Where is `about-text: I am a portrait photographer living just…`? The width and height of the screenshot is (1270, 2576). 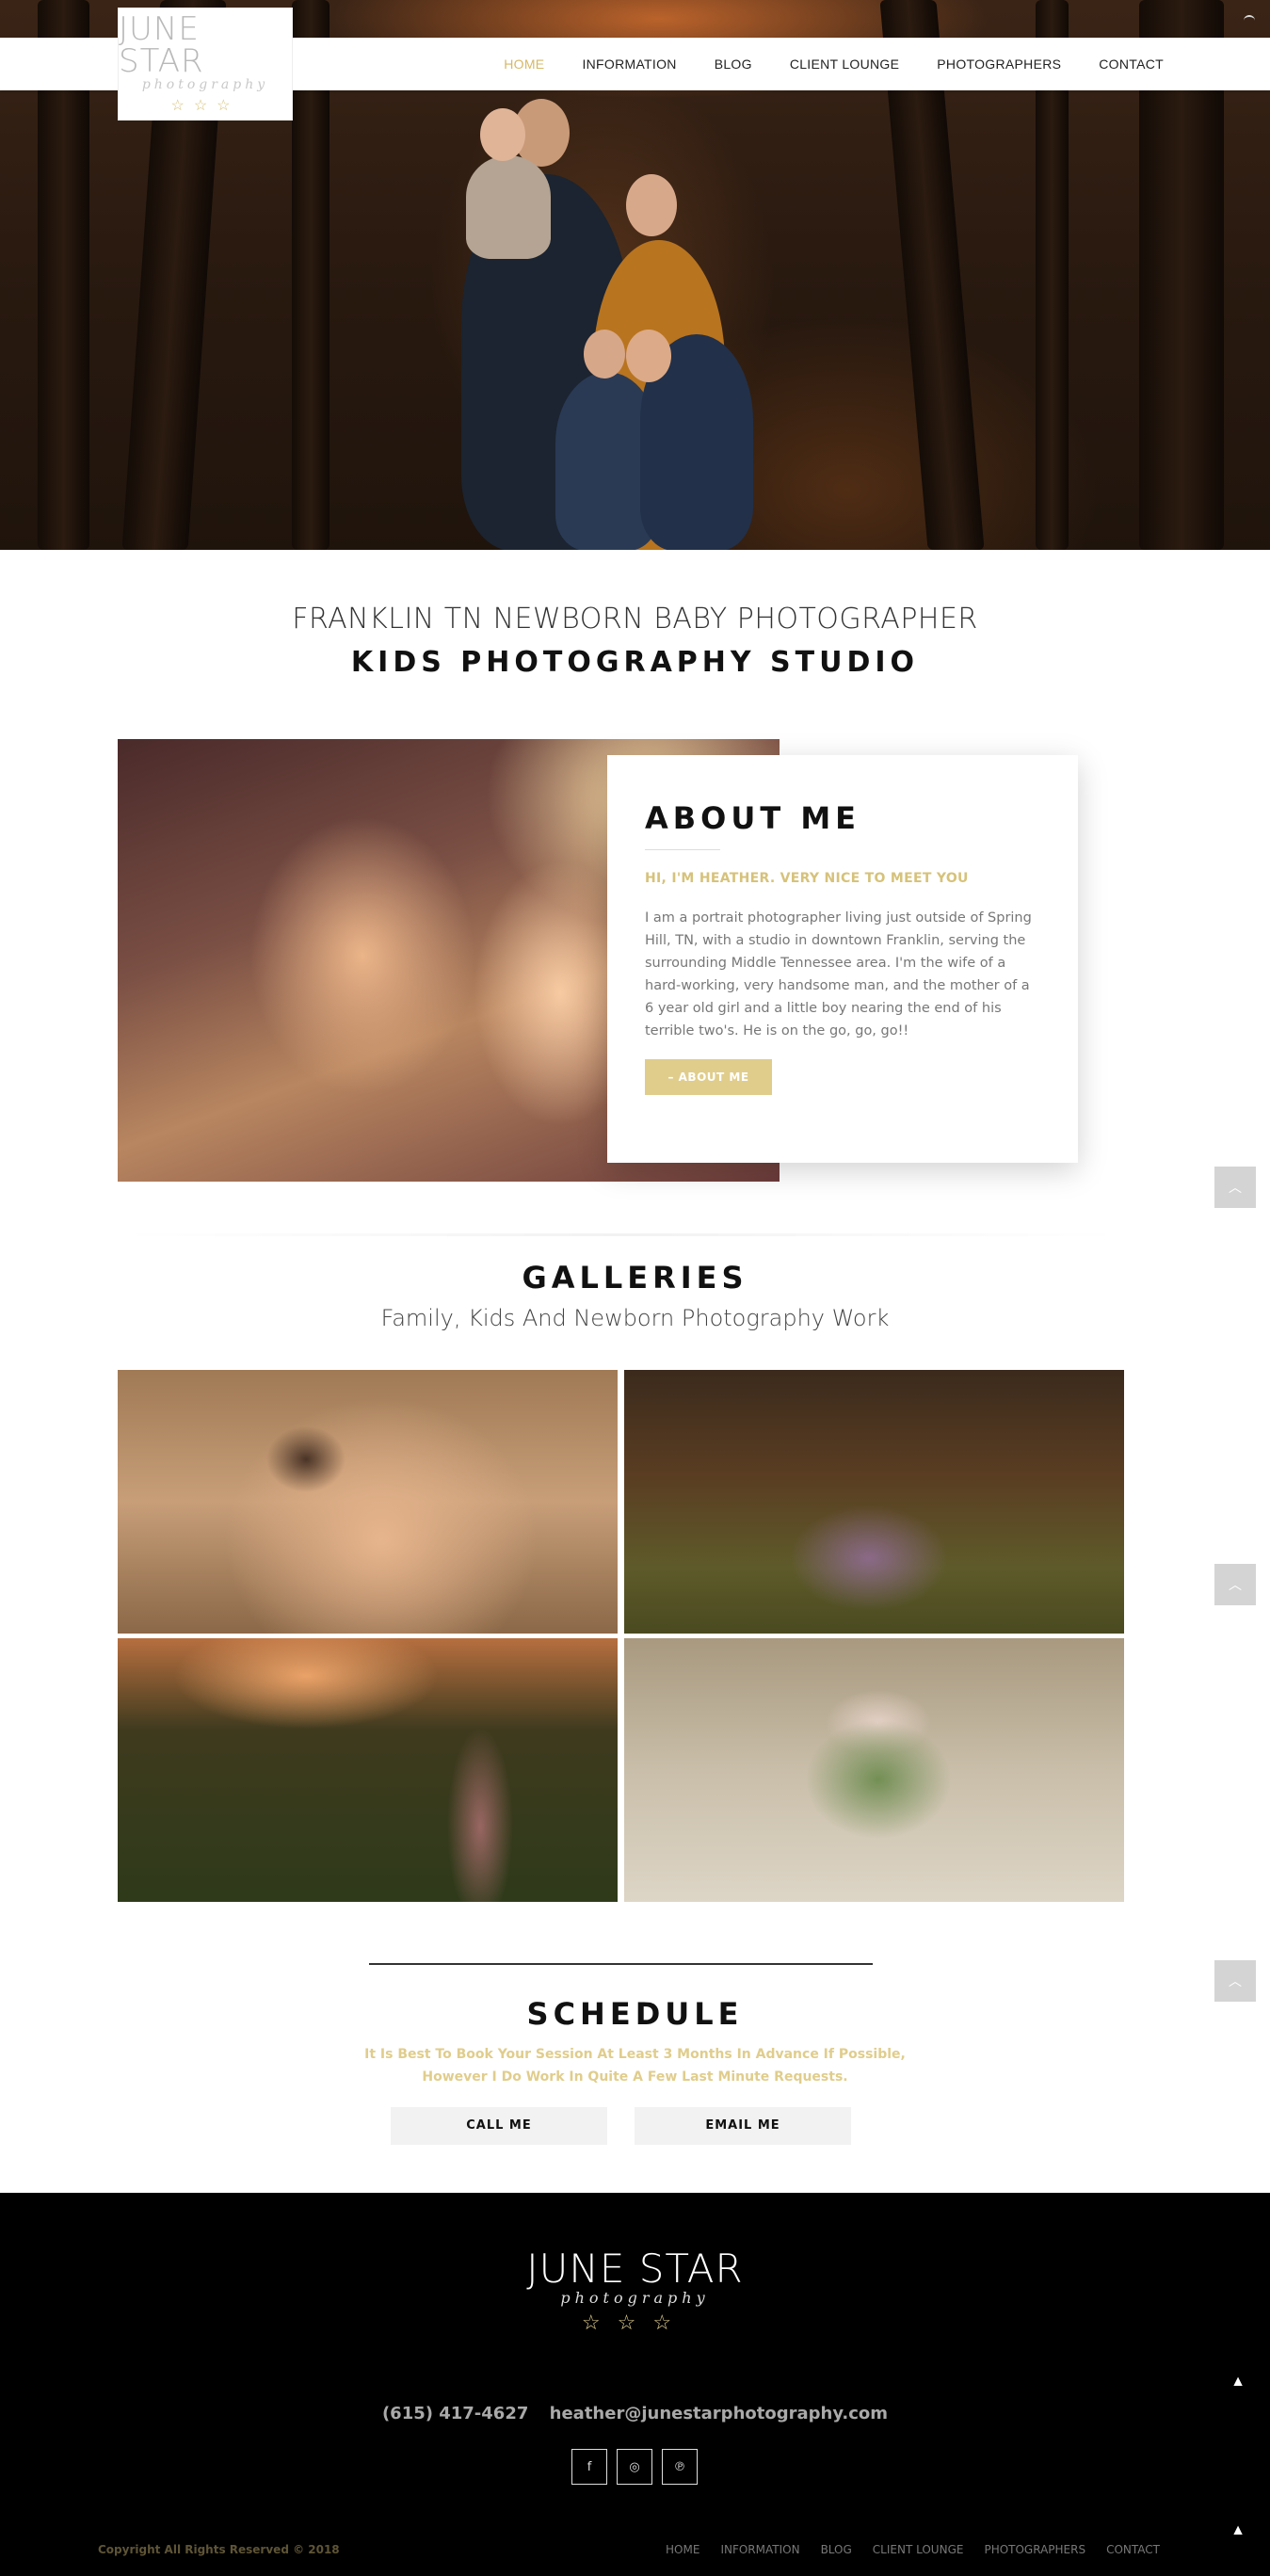
about-text: I am a portrait photographer living just… is located at coordinates (838, 974).